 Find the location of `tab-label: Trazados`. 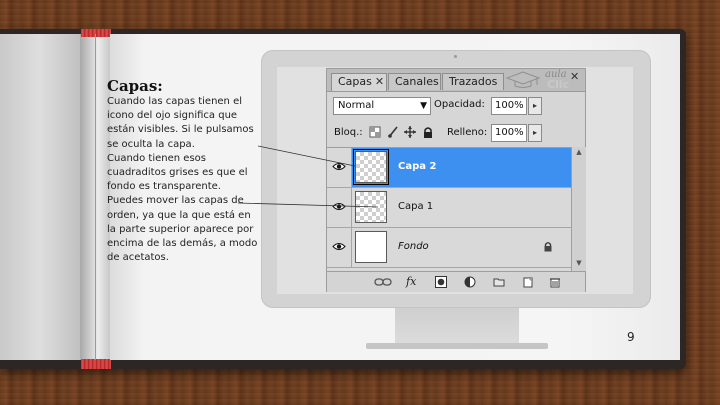

tab-label: Trazados is located at coordinates (473, 81).